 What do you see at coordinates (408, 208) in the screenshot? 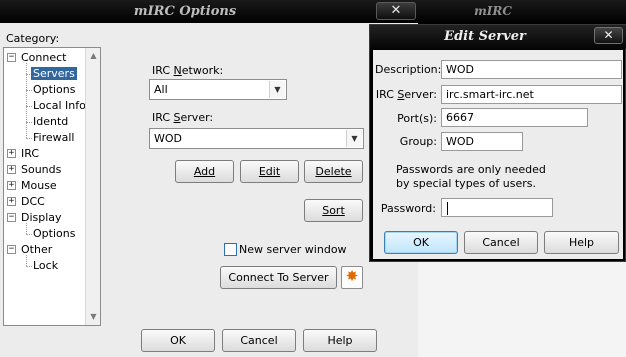
I see `password-label: Password:` at bounding box center [408, 208].